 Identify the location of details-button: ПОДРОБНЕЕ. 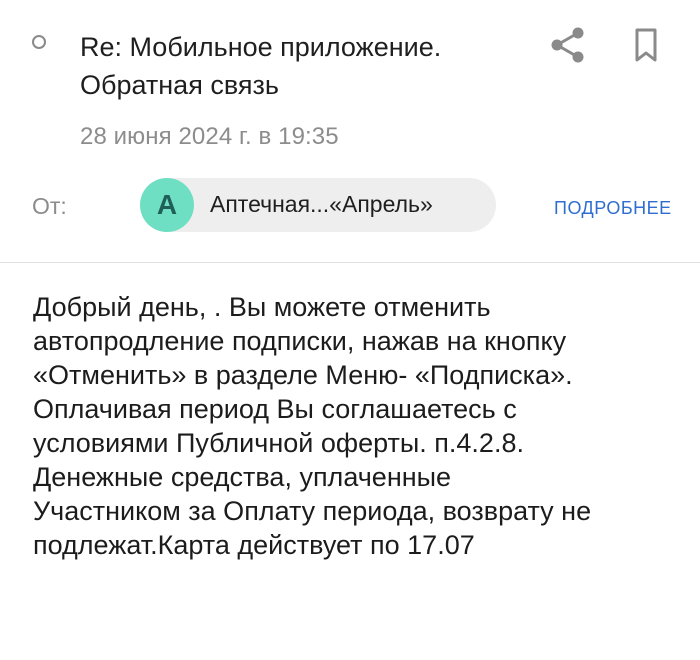
(613, 208).